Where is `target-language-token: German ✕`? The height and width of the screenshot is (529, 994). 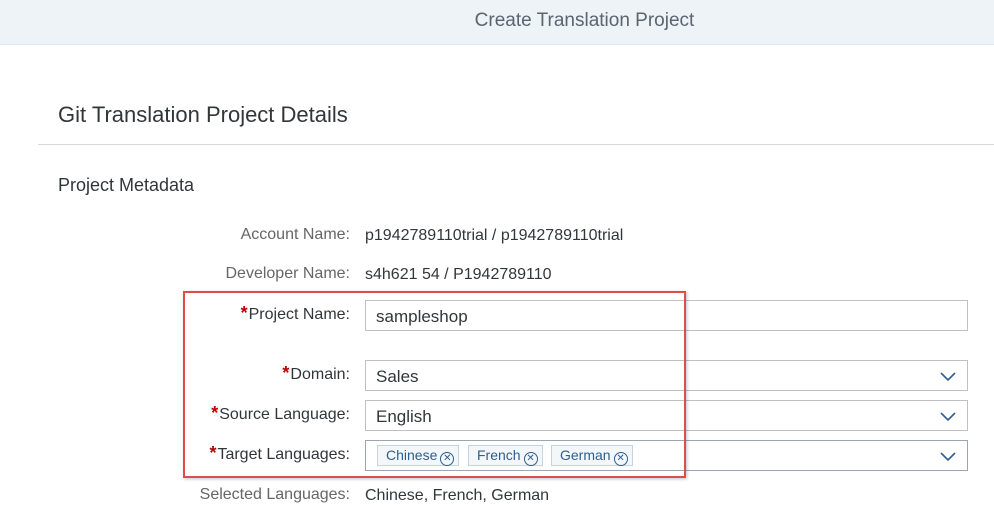 target-language-token: German ✕ is located at coordinates (592, 455).